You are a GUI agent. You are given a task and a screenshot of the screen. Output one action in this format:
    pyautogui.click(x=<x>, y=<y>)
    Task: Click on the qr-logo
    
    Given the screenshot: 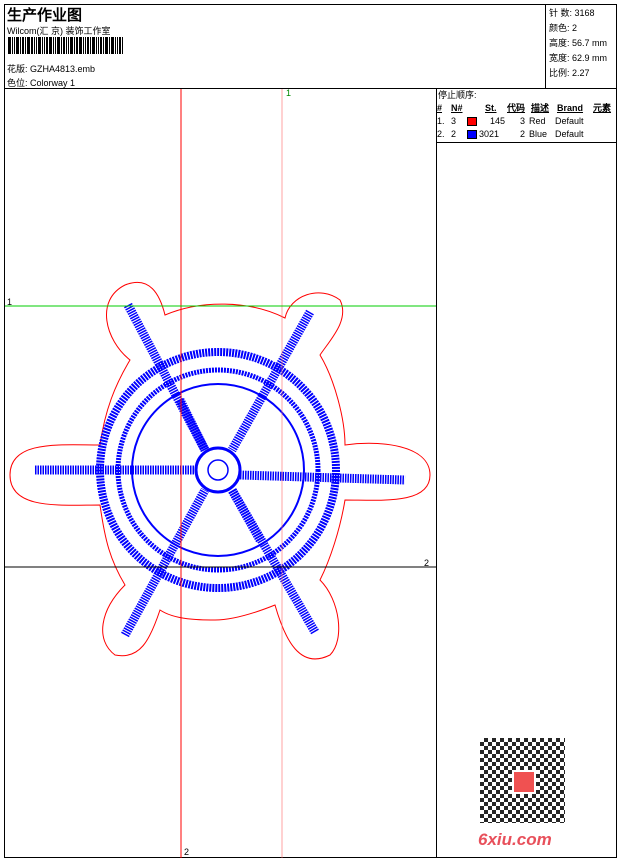 What is the action you would take?
    pyautogui.click(x=524, y=782)
    